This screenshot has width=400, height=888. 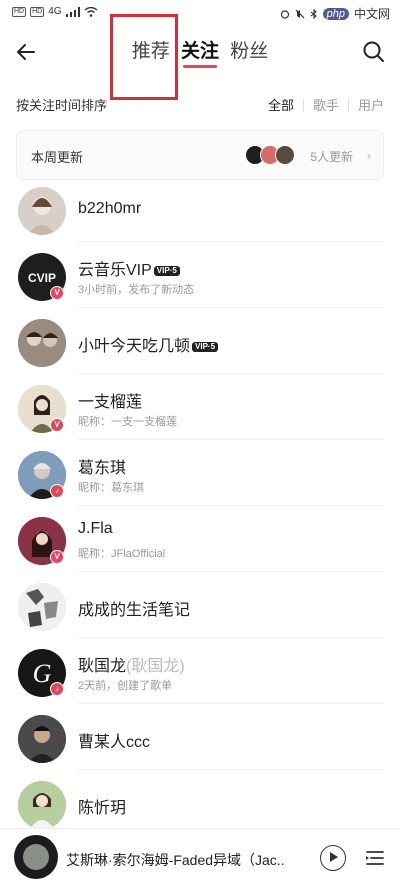 I want to click on user-name: 葛东琪, so click(x=102, y=468).